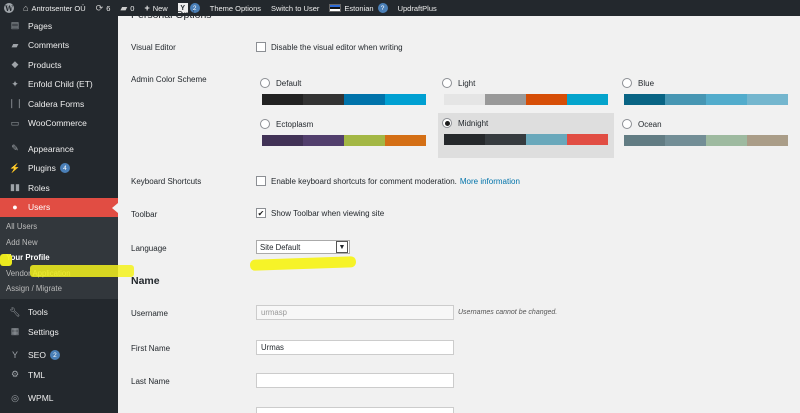 The image size is (800, 413). What do you see at coordinates (59, 332) in the screenshot?
I see `menu-item-settings: ▦ Settings` at bounding box center [59, 332].